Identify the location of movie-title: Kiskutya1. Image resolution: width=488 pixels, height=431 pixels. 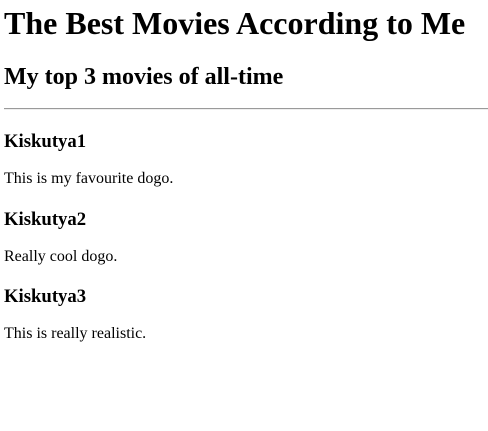
(45, 141).